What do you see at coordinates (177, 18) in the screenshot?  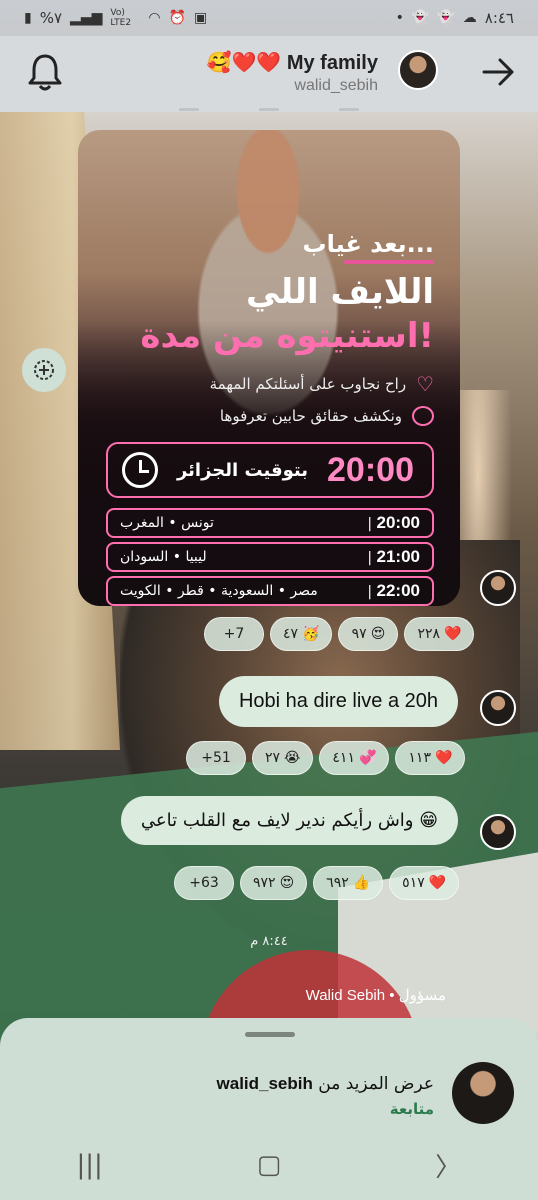 I see `alarm-icon: ⏰` at bounding box center [177, 18].